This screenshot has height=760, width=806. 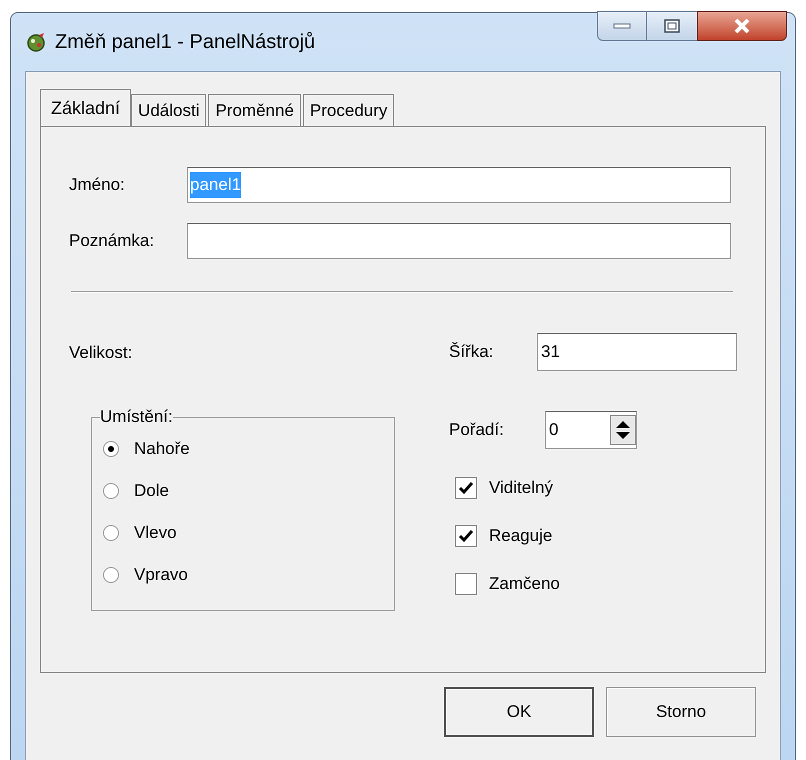 What do you see at coordinates (161, 575) in the screenshot?
I see `radio-label: Vpravo` at bounding box center [161, 575].